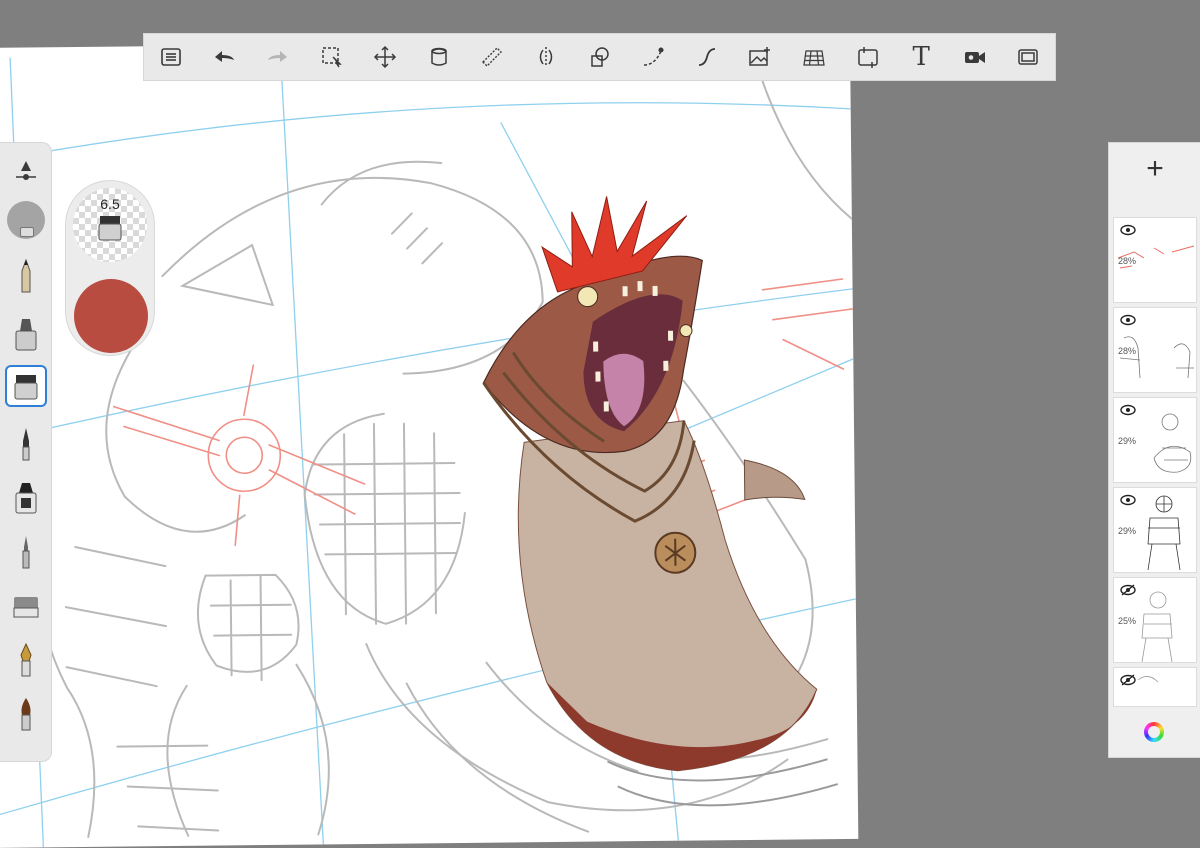 The width and height of the screenshot is (1200, 848). I want to click on brush-size-icon, so click(26, 220).